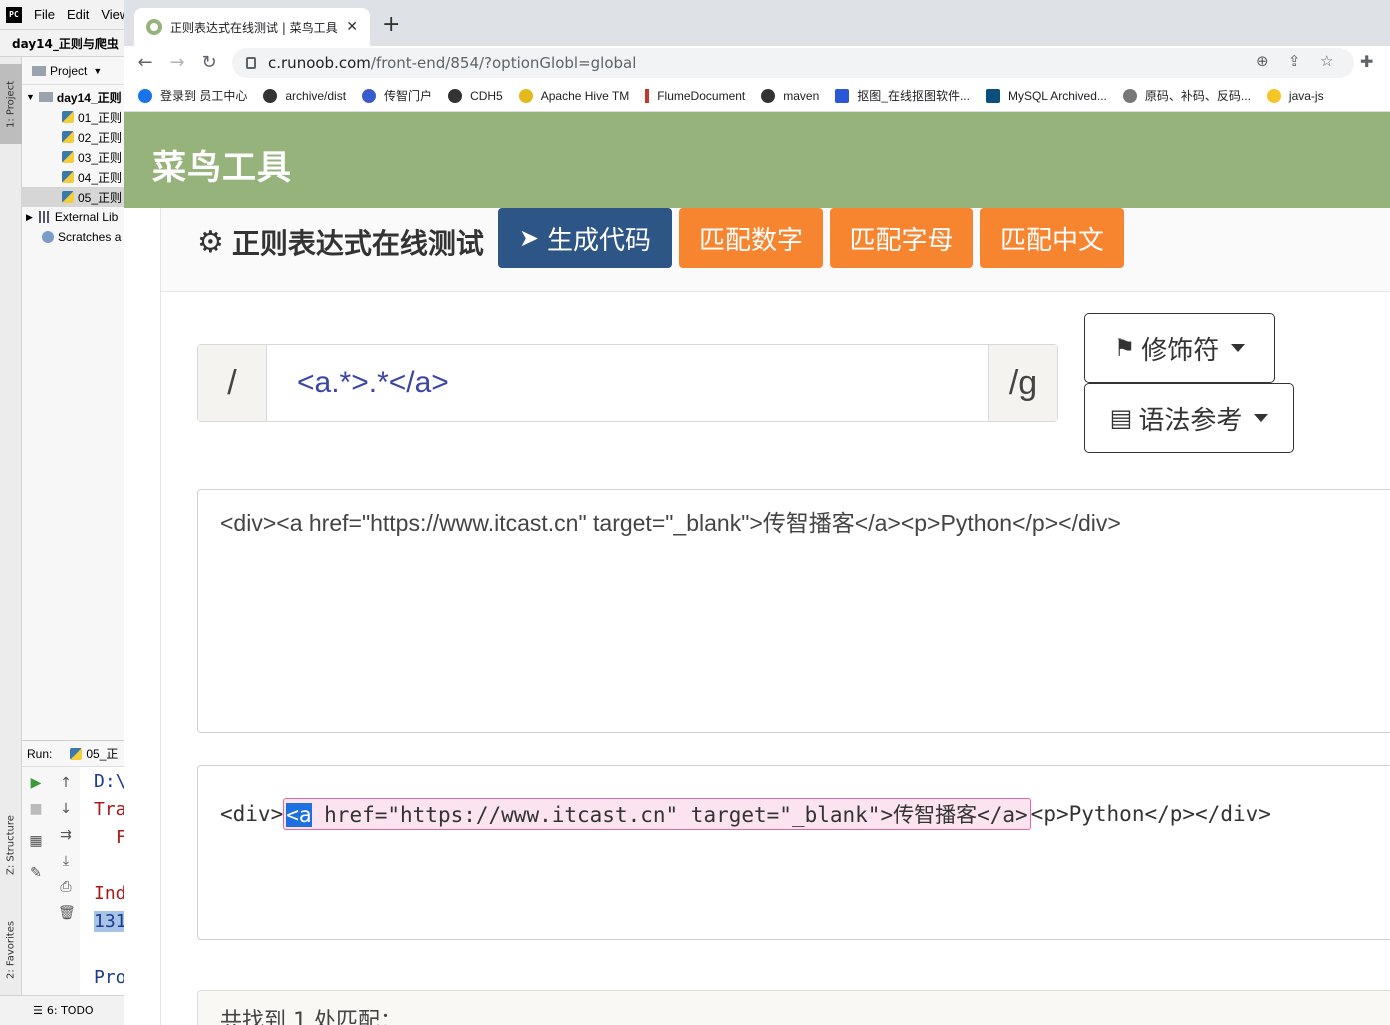 The width and height of the screenshot is (1390, 1025). Describe the element at coordinates (352, 27) in the screenshot. I see `close-tab-icon: ✕` at that location.